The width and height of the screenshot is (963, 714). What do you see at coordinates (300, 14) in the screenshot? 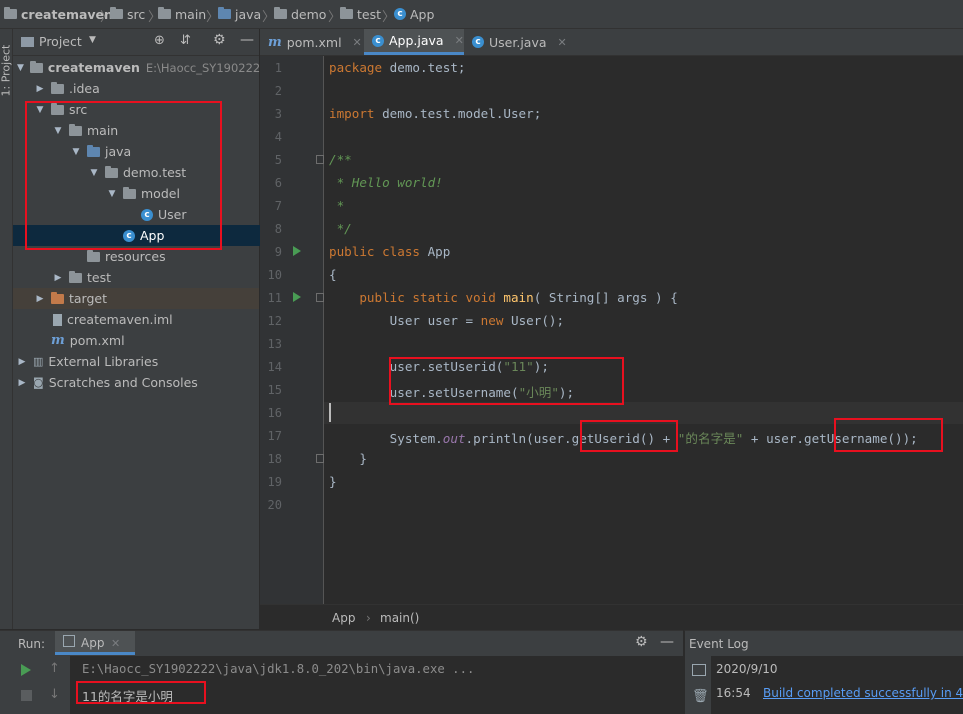
I see `breadcrumb-demo: demo` at bounding box center [300, 14].